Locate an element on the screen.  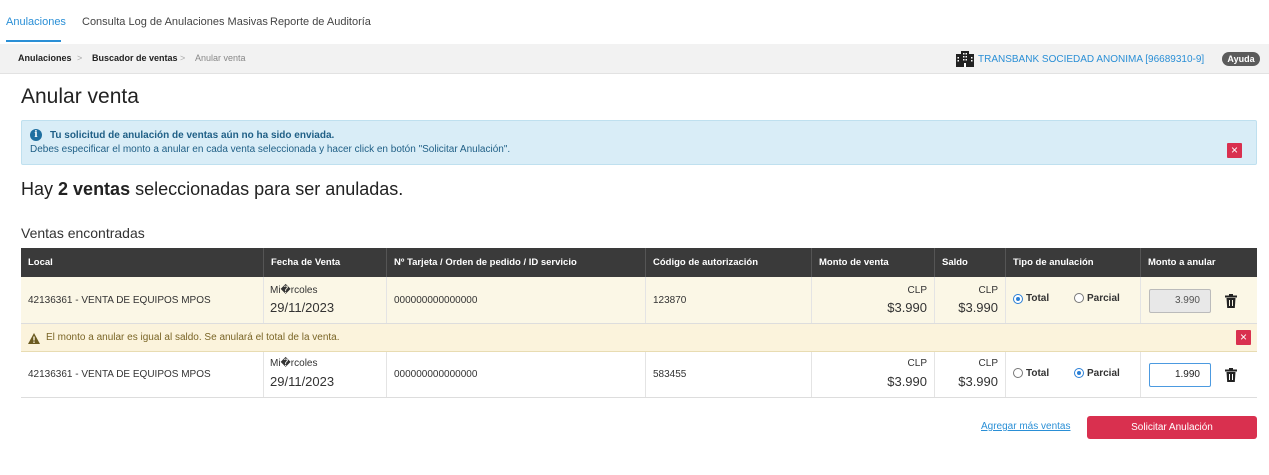
help-button: Ayuda is located at coordinates (1241, 59).